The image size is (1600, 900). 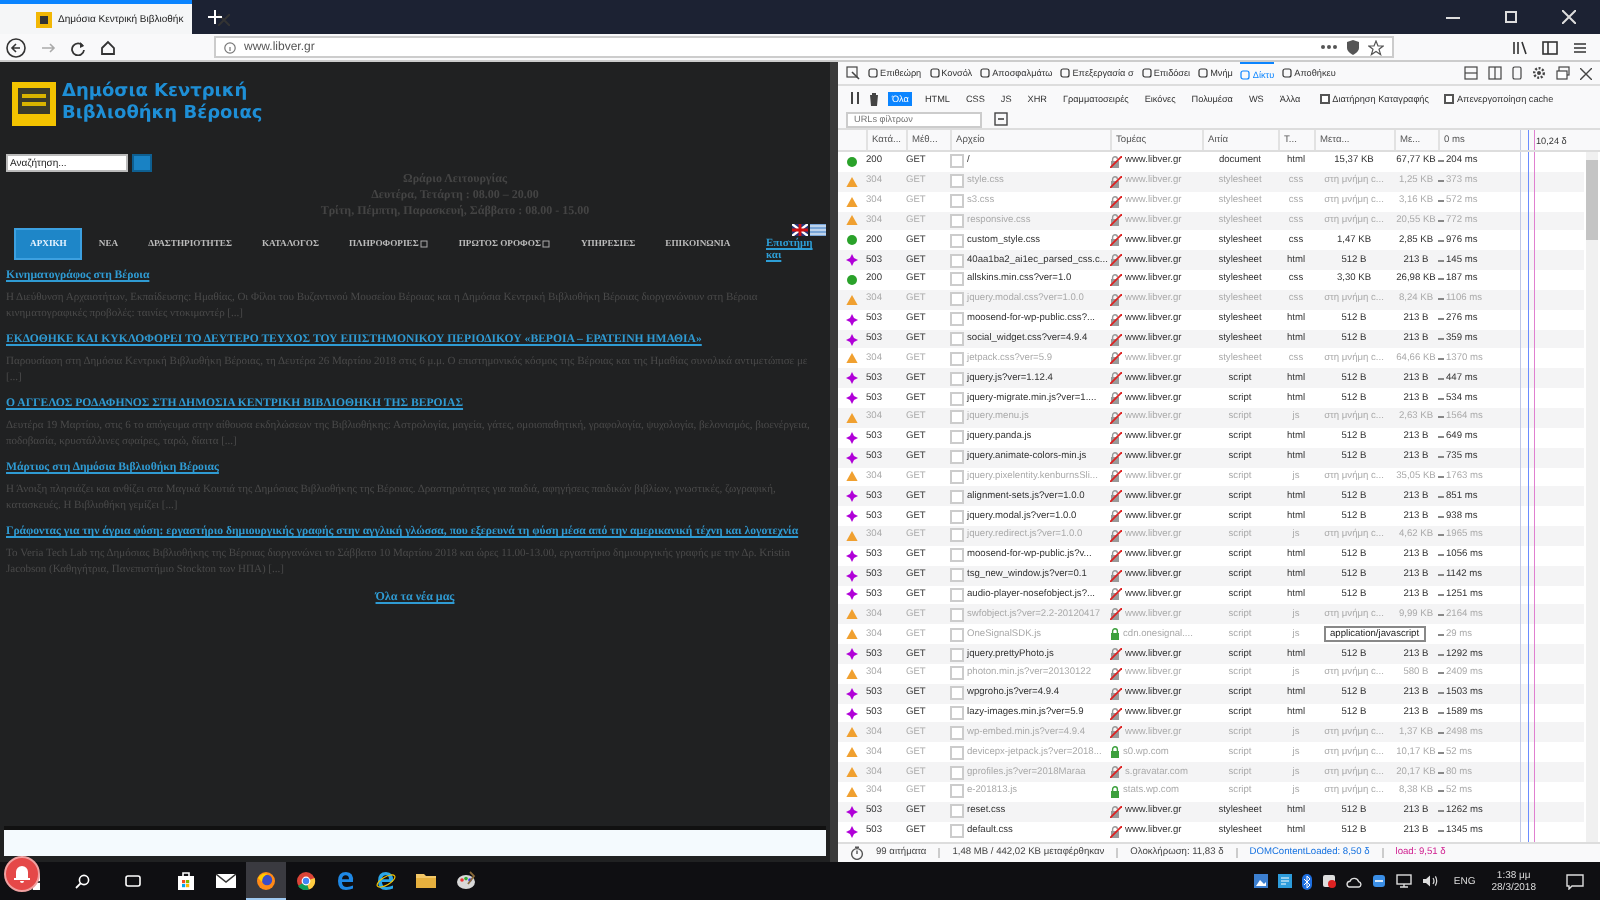 What do you see at coordinates (1328, 881) in the screenshot?
I see `shield-badge-icon` at bounding box center [1328, 881].